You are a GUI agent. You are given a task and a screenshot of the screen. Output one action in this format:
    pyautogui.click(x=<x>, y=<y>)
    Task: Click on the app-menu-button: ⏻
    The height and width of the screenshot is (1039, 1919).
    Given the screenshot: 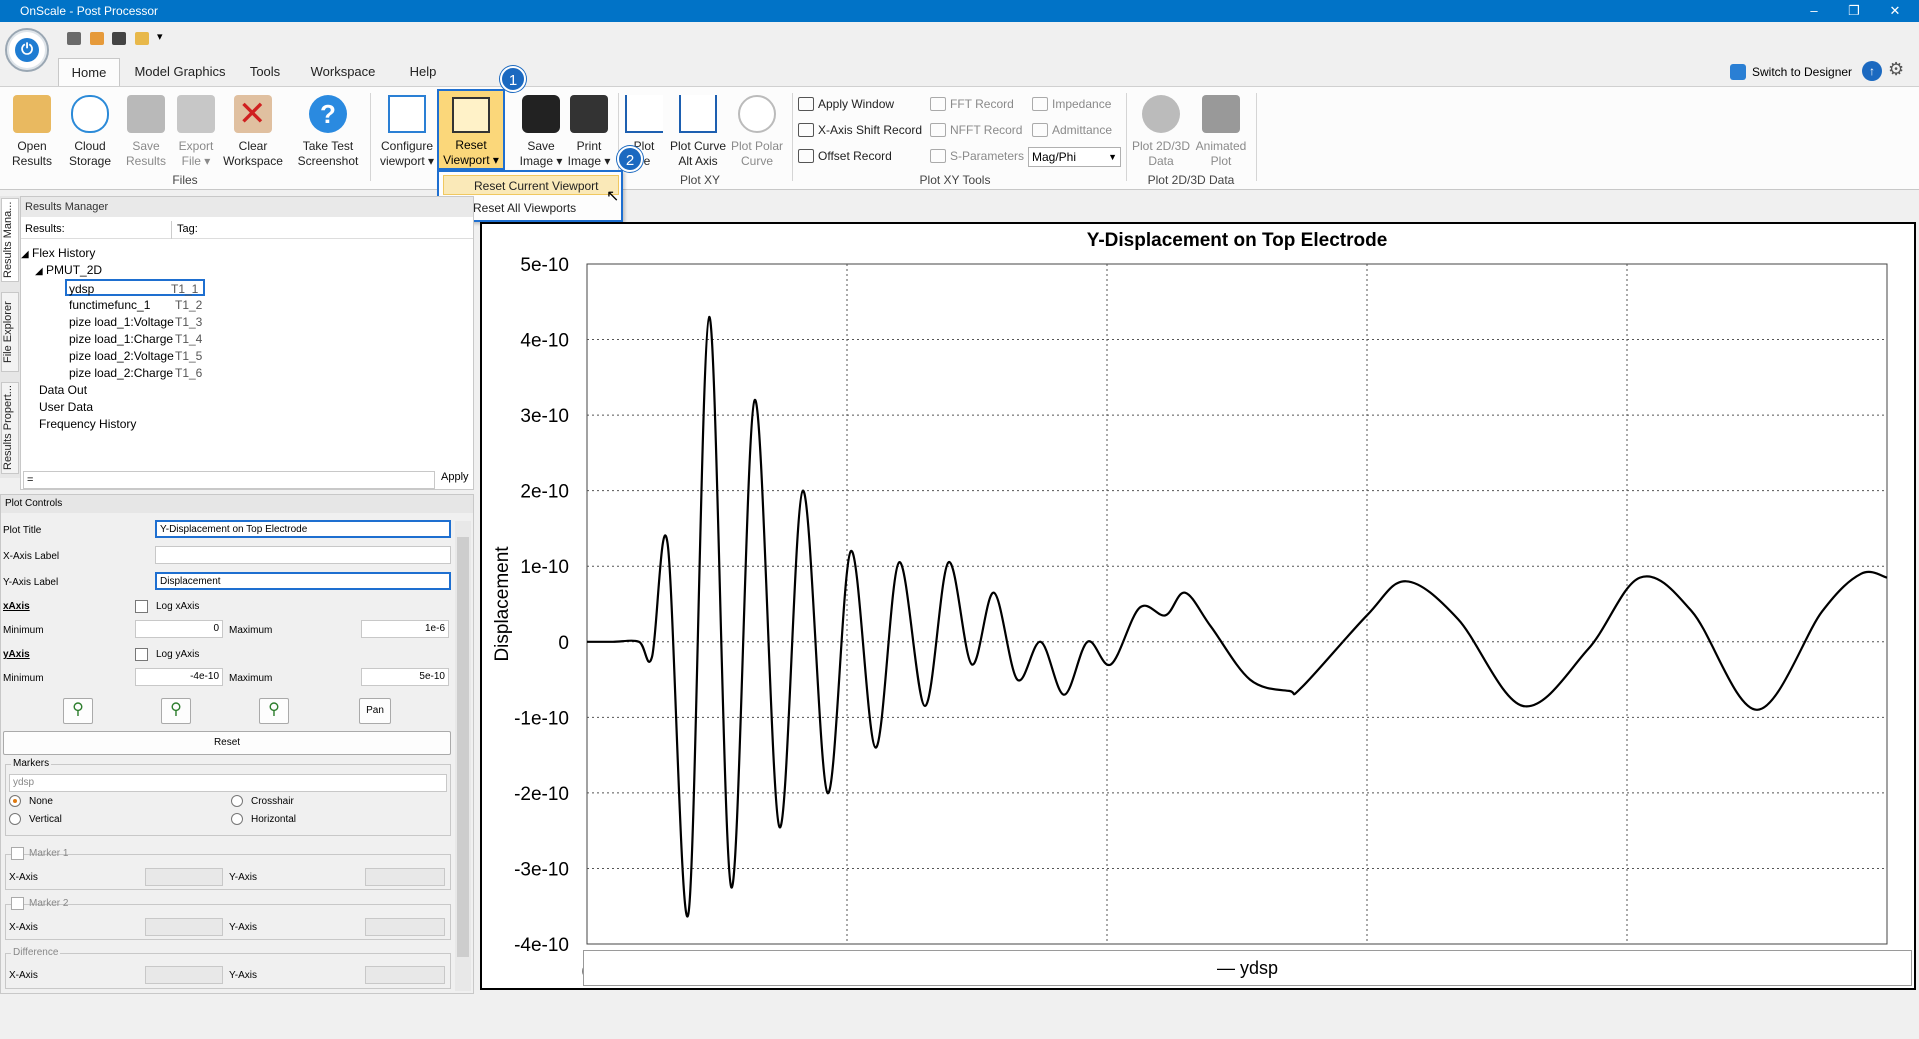 What is the action you would take?
    pyautogui.click(x=27, y=50)
    